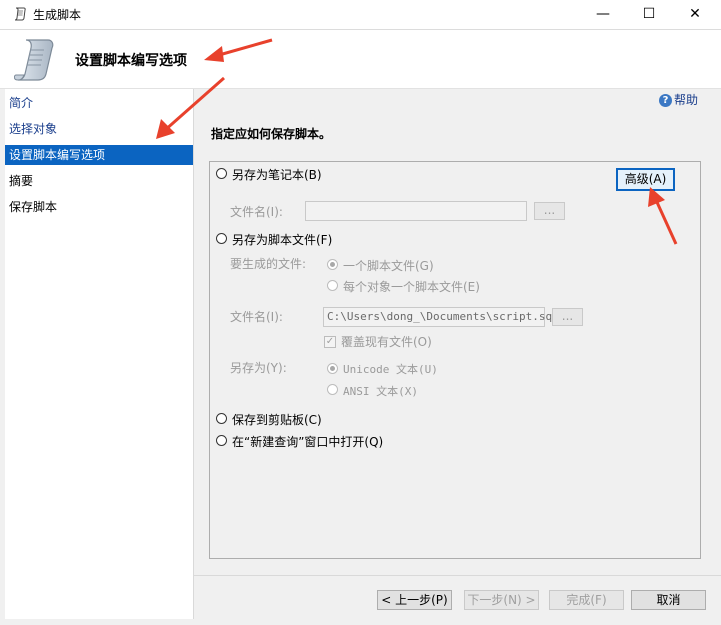 The width and height of the screenshot is (721, 625). Describe the element at coordinates (277, 174) in the screenshot. I see `save-notepad-label: 另存为笔记本(B)` at that location.